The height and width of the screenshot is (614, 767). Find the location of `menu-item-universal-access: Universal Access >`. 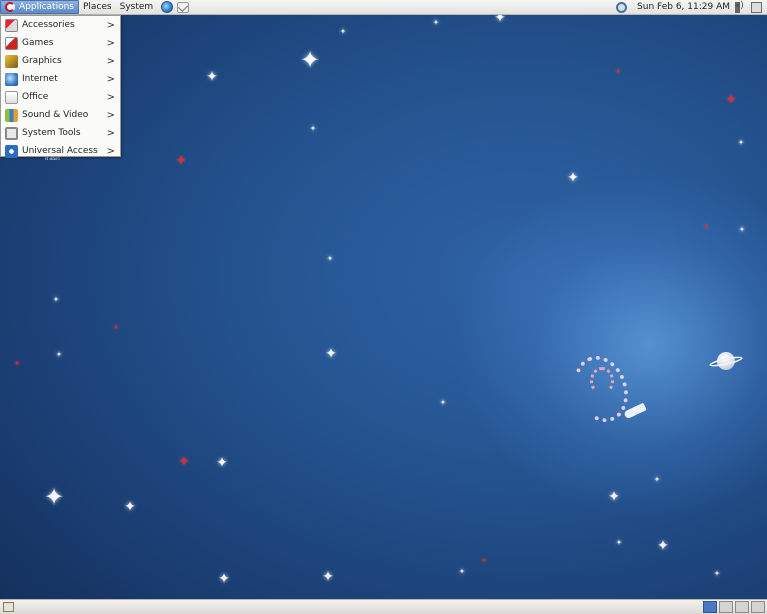

menu-item-universal-access: Universal Access > is located at coordinates (60, 151).